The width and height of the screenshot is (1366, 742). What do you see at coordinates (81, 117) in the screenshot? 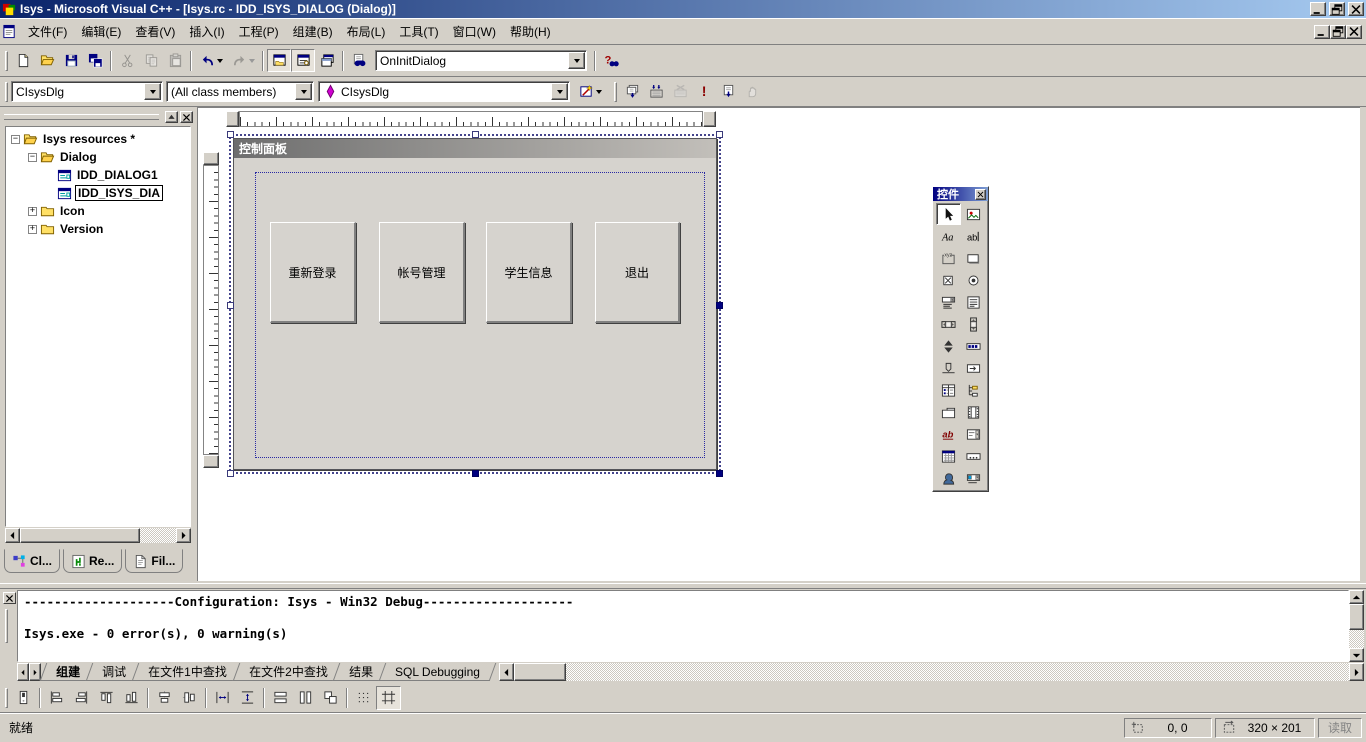
I see `pane-gripper` at bounding box center [81, 117].